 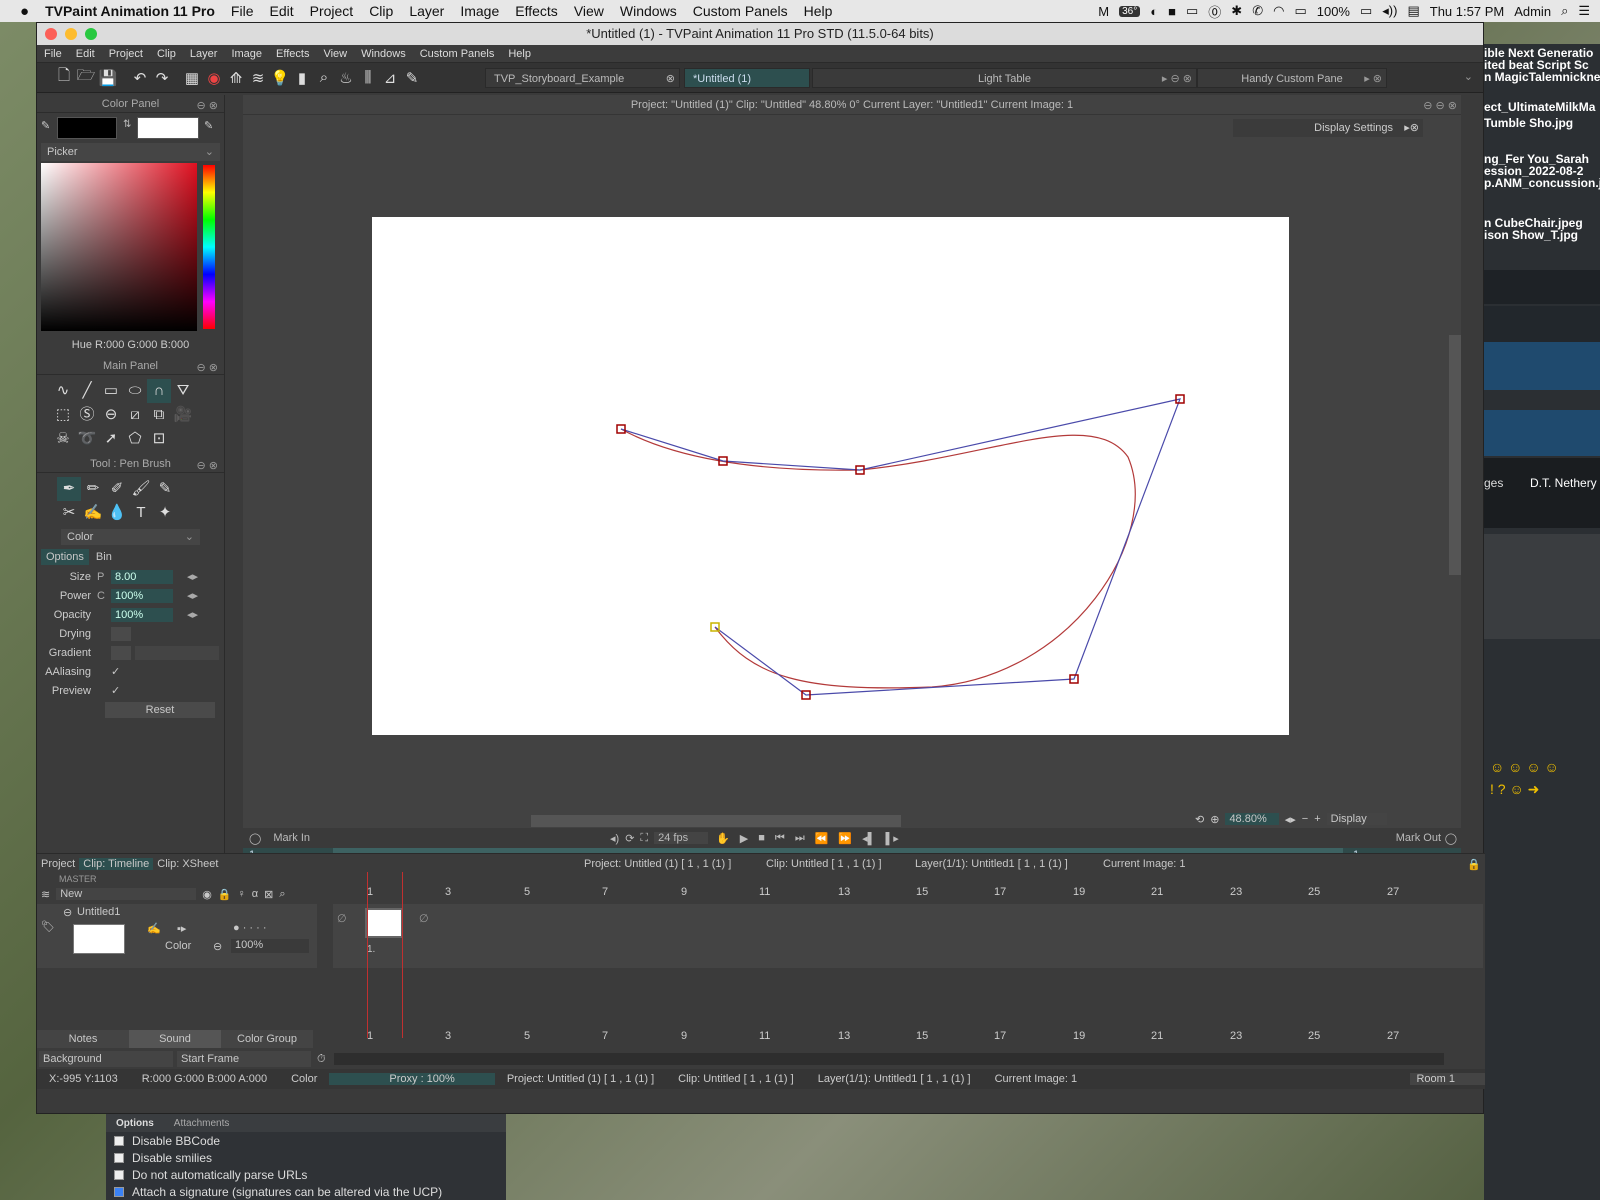 What do you see at coordinates (335, 54) in the screenshot?
I see `menu-view: View` at bounding box center [335, 54].